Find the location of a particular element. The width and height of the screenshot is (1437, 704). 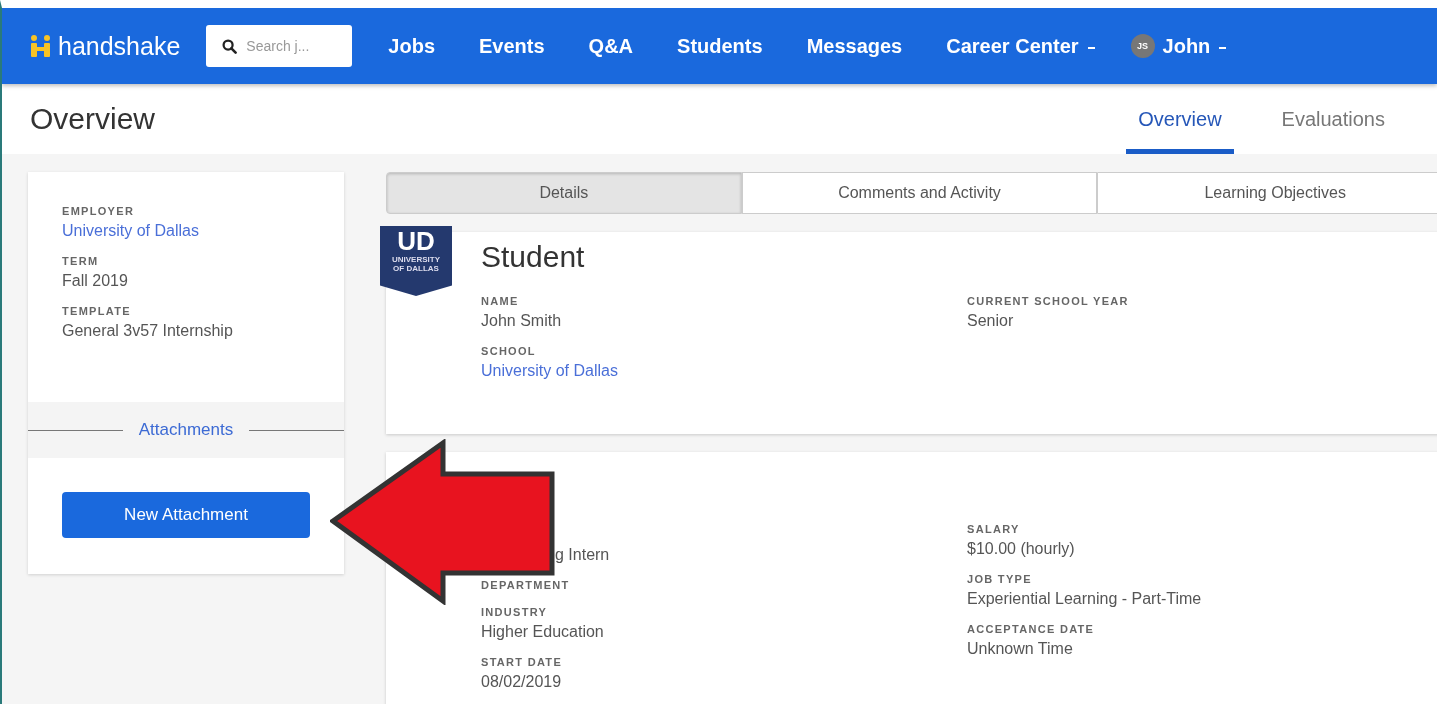

field-value: General 3v57 Internship is located at coordinates (148, 331).